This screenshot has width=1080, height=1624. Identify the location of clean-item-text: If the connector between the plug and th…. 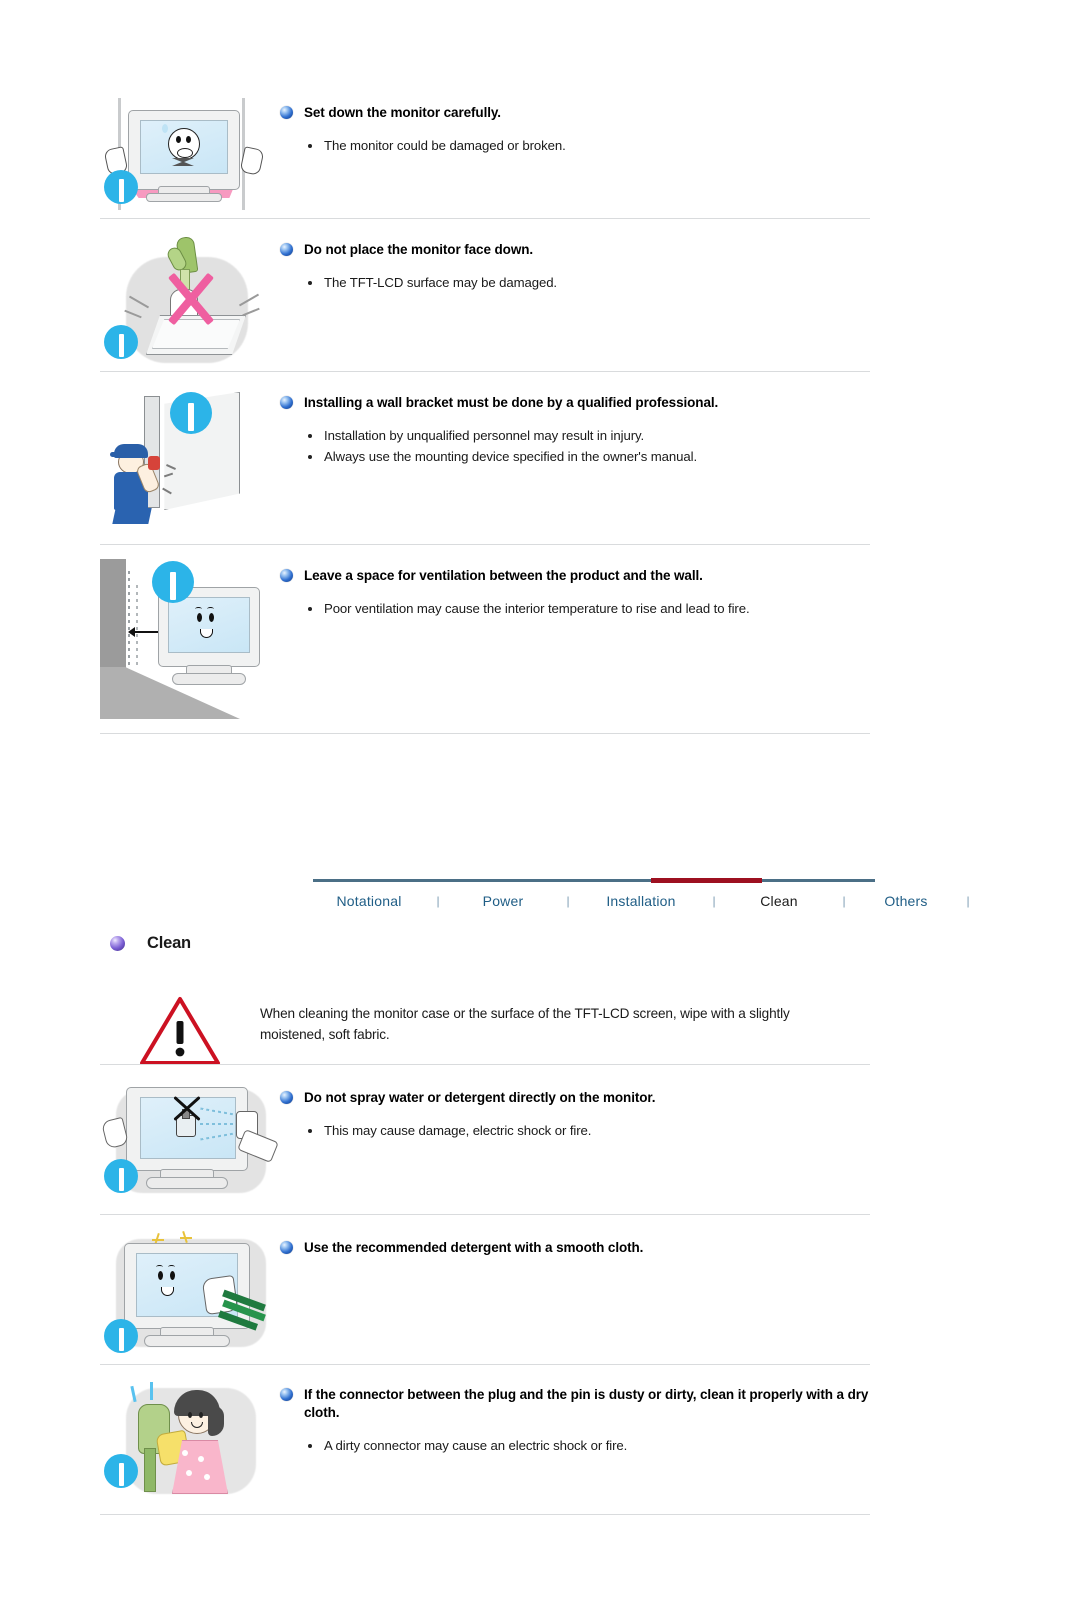
(575, 1417).